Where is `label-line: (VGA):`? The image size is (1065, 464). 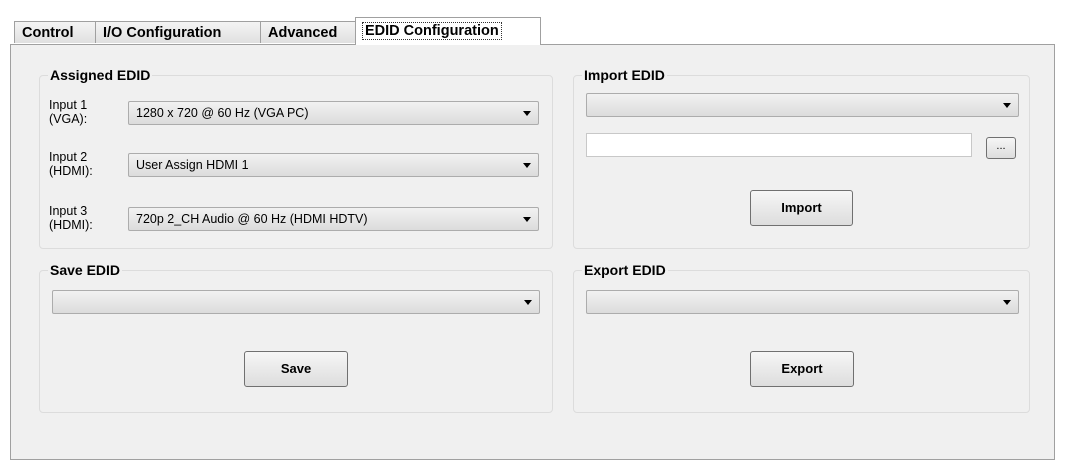 label-line: (VGA): is located at coordinates (68, 119).